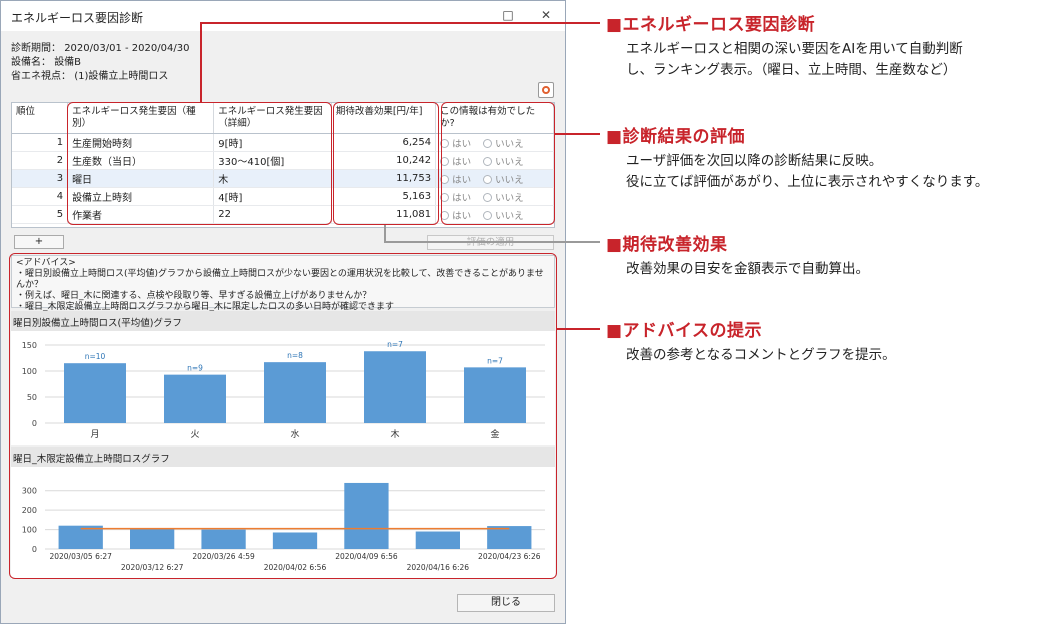 The width and height of the screenshot is (1050, 640). What do you see at coordinates (89, 74) in the screenshot?
I see `viewpoint-row: 省エネ視点： (1)設備立上時間ロス` at bounding box center [89, 74].